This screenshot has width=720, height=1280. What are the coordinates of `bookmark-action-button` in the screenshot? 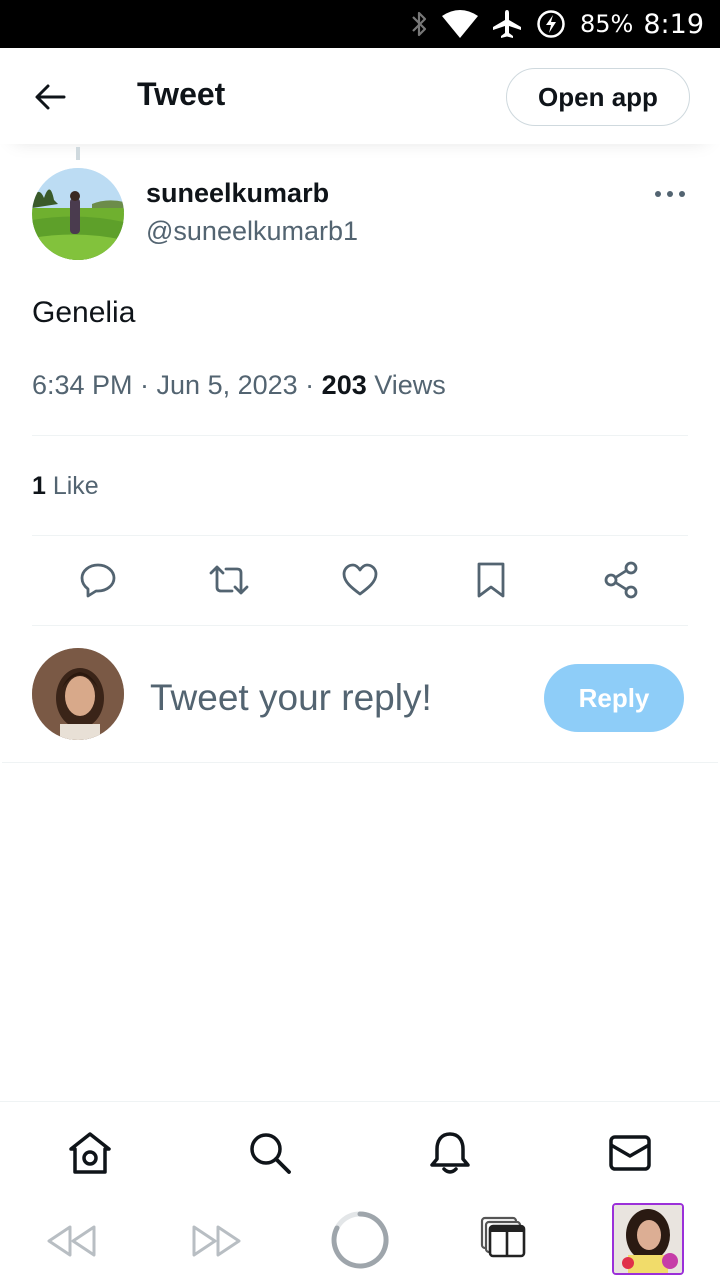 It's located at (491, 580).